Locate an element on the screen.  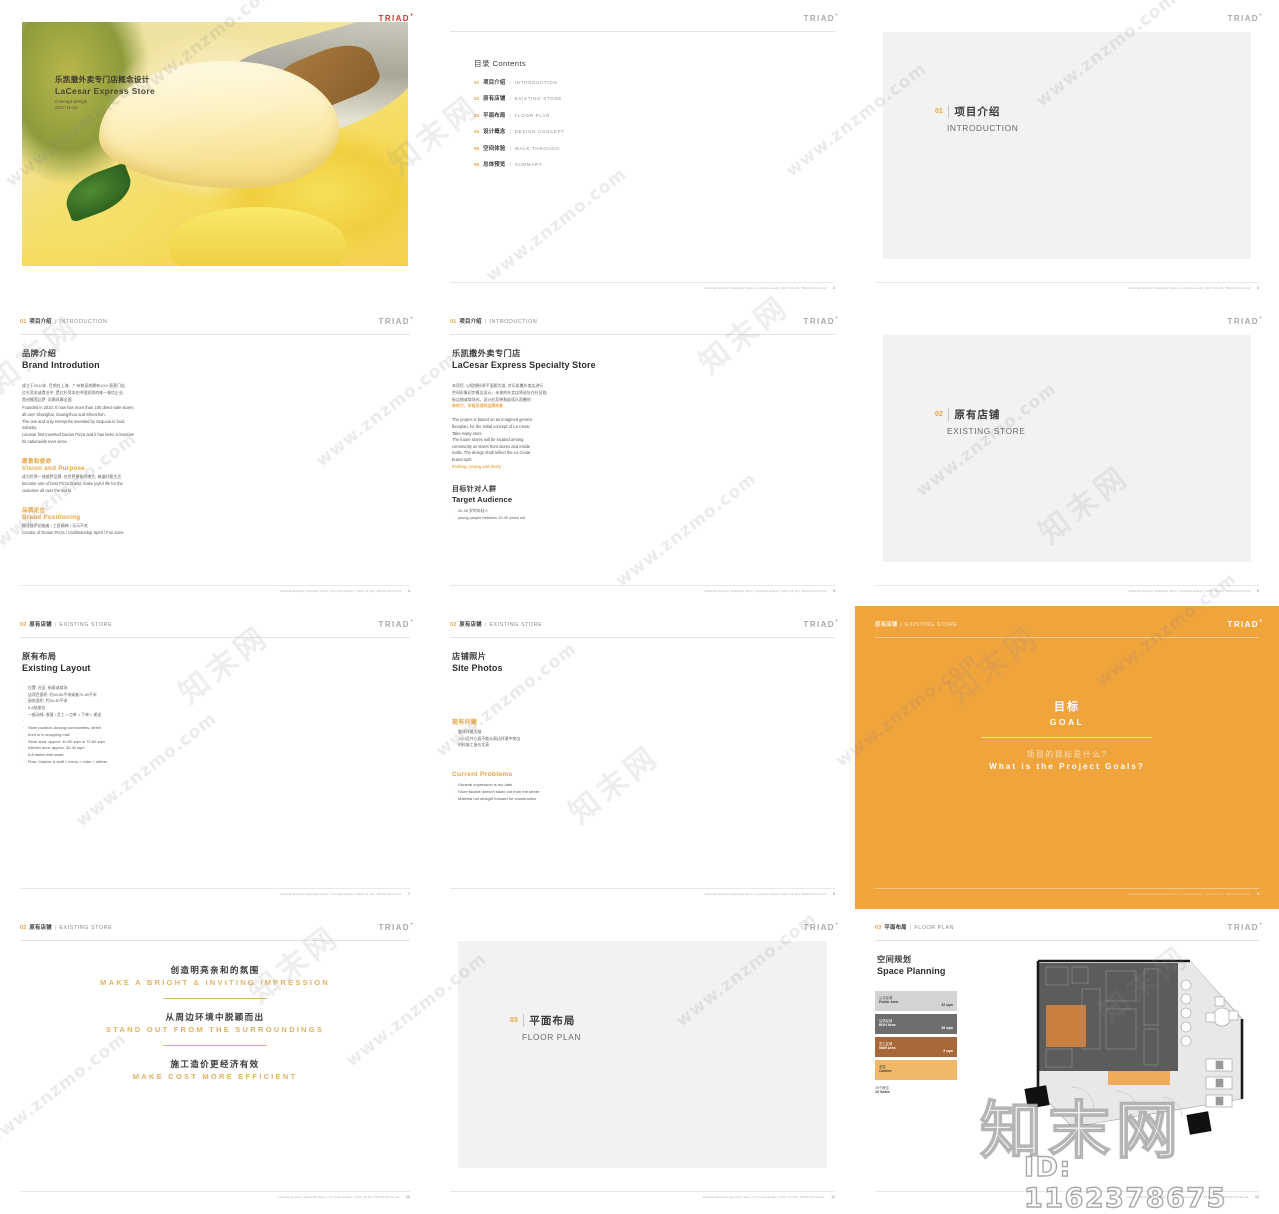
toc-label-en: WALK THROUGH is located at coordinates (537, 148).